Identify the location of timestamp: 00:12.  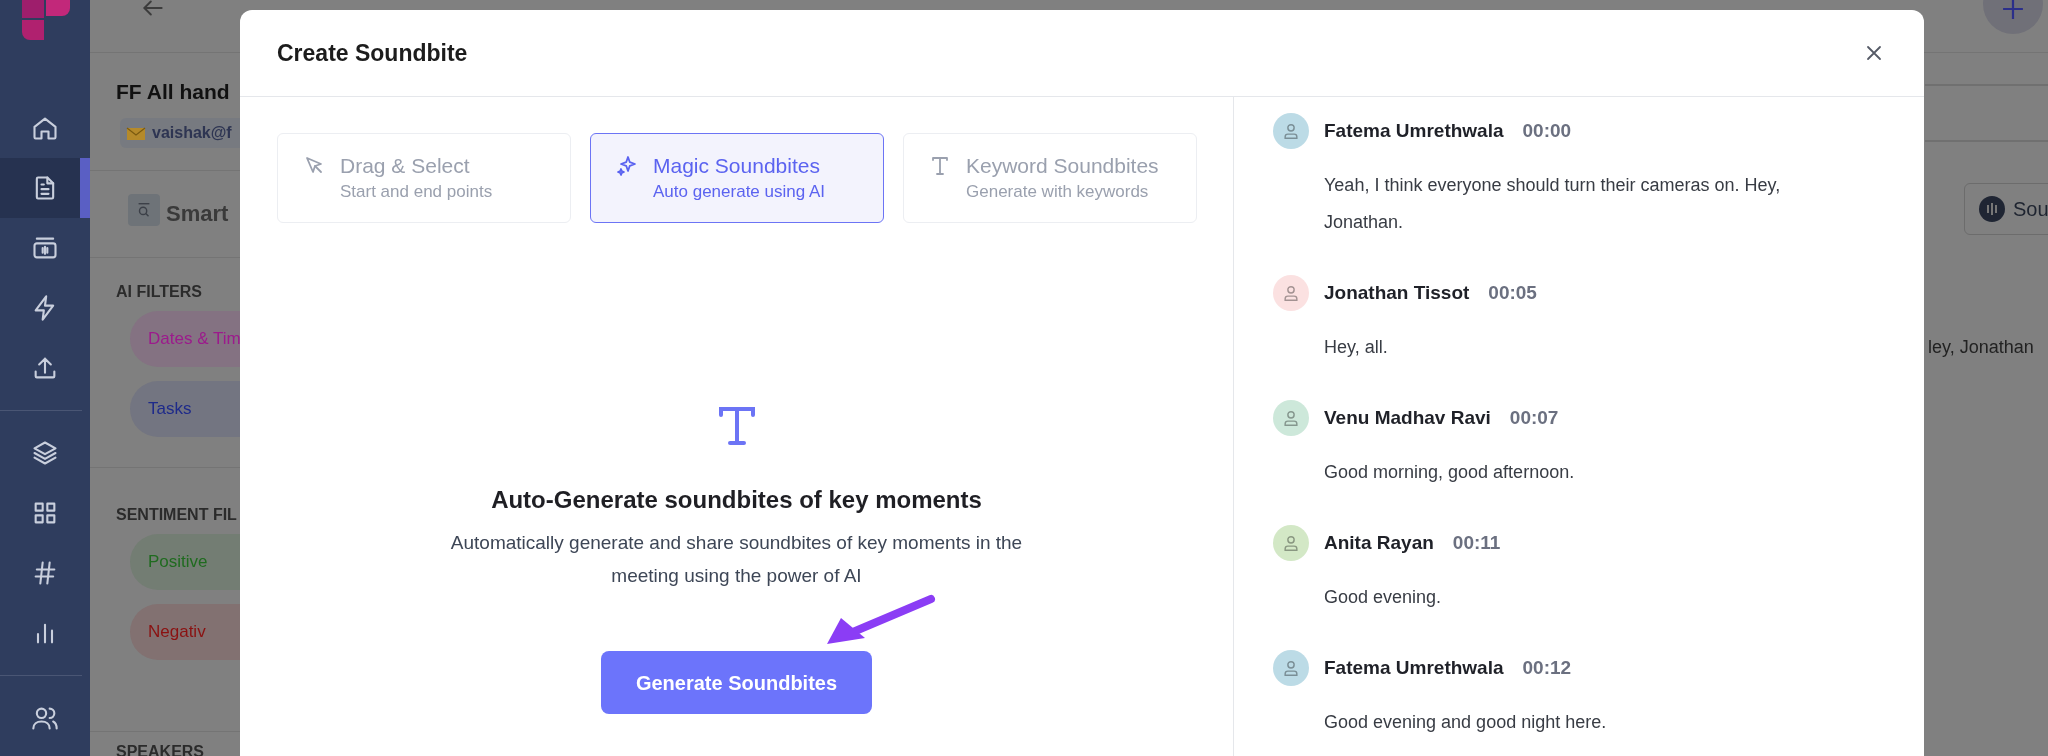
(1547, 667).